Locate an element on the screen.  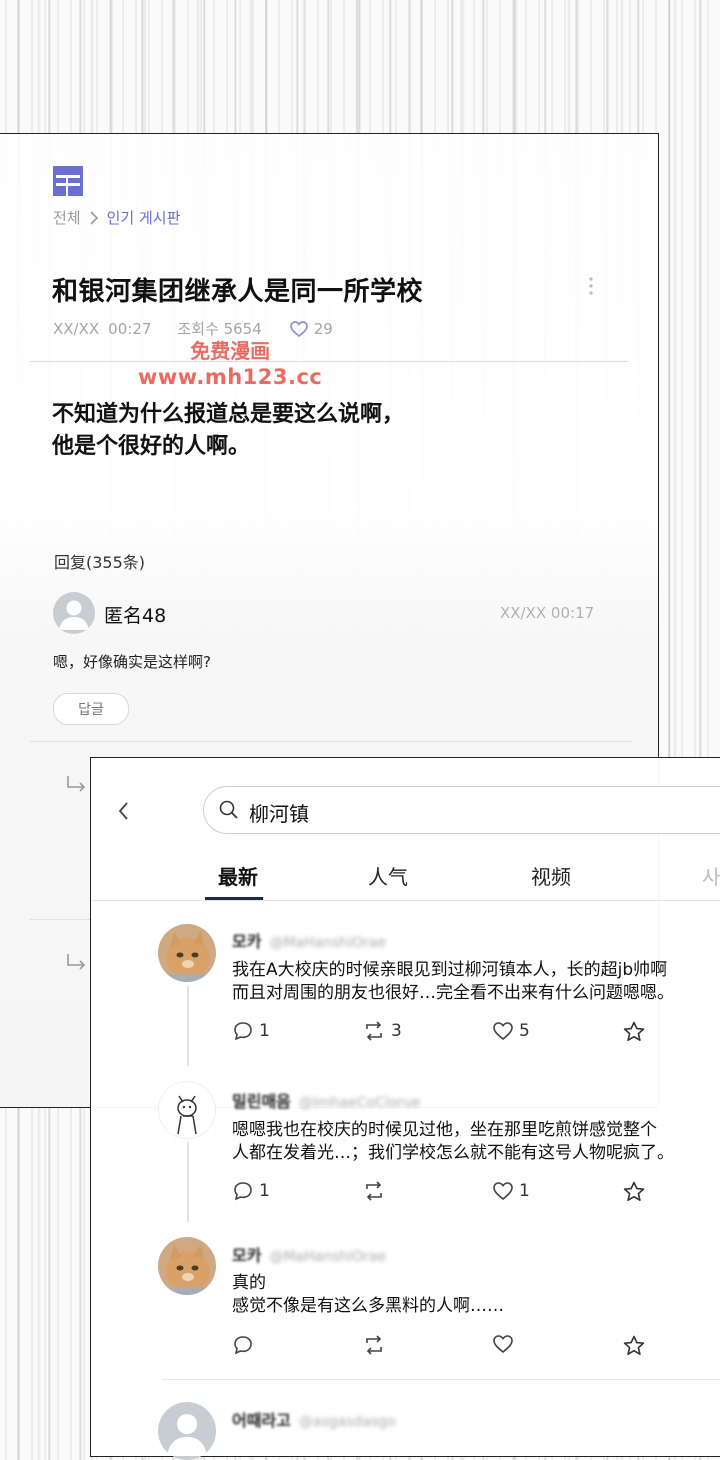
watermark-line1: 免费漫画 is located at coordinates (230, 351).